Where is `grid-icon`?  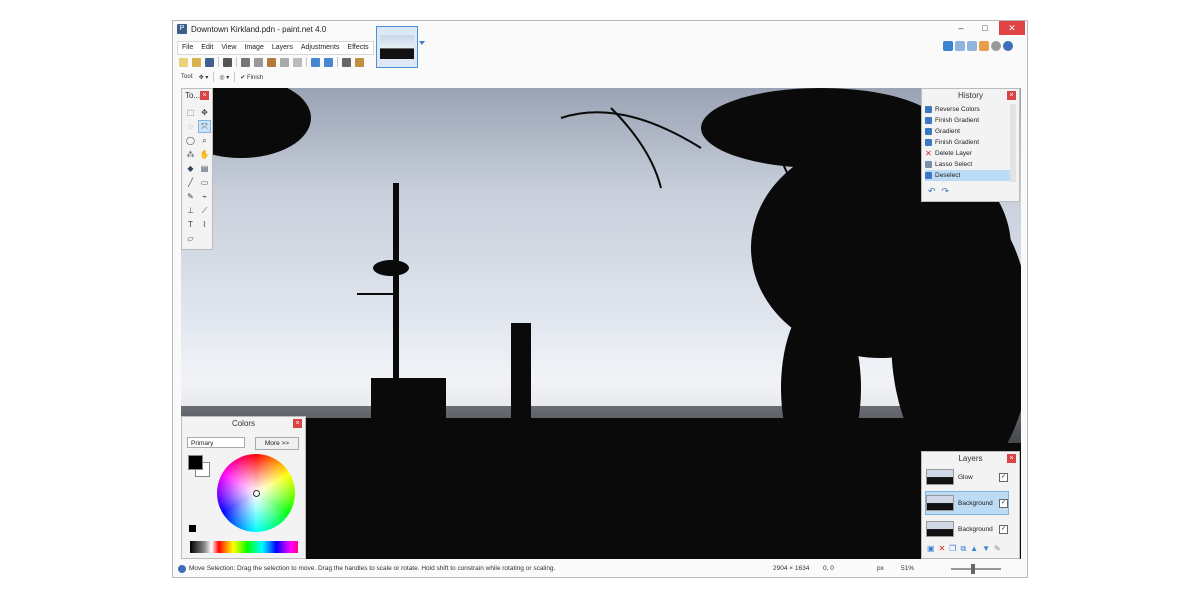 grid-icon is located at coordinates (346, 62).